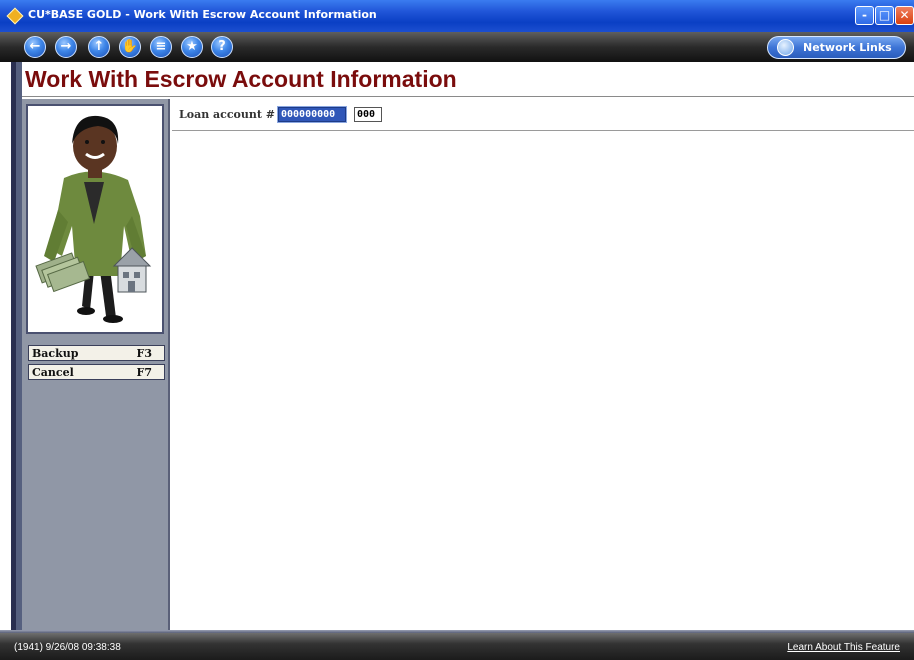 Image resolution: width=914 pixels, height=660 pixels. I want to click on minimize-button: -, so click(864, 15).